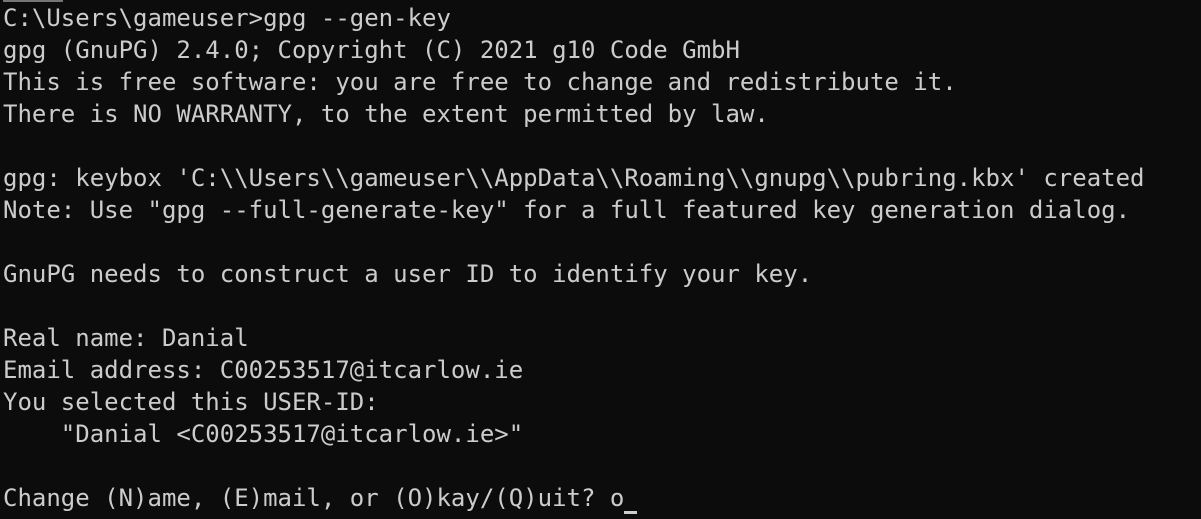 The image size is (1201, 519). Describe the element at coordinates (33, 1) in the screenshot. I see `clipped-previous-line` at that location.